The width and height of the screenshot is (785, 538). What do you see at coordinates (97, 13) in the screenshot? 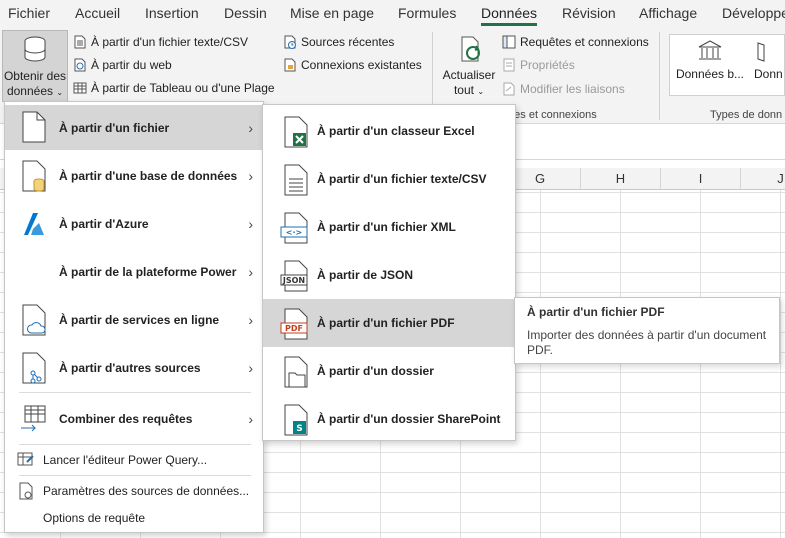
I see `tab-accueil: Accueil` at bounding box center [97, 13].